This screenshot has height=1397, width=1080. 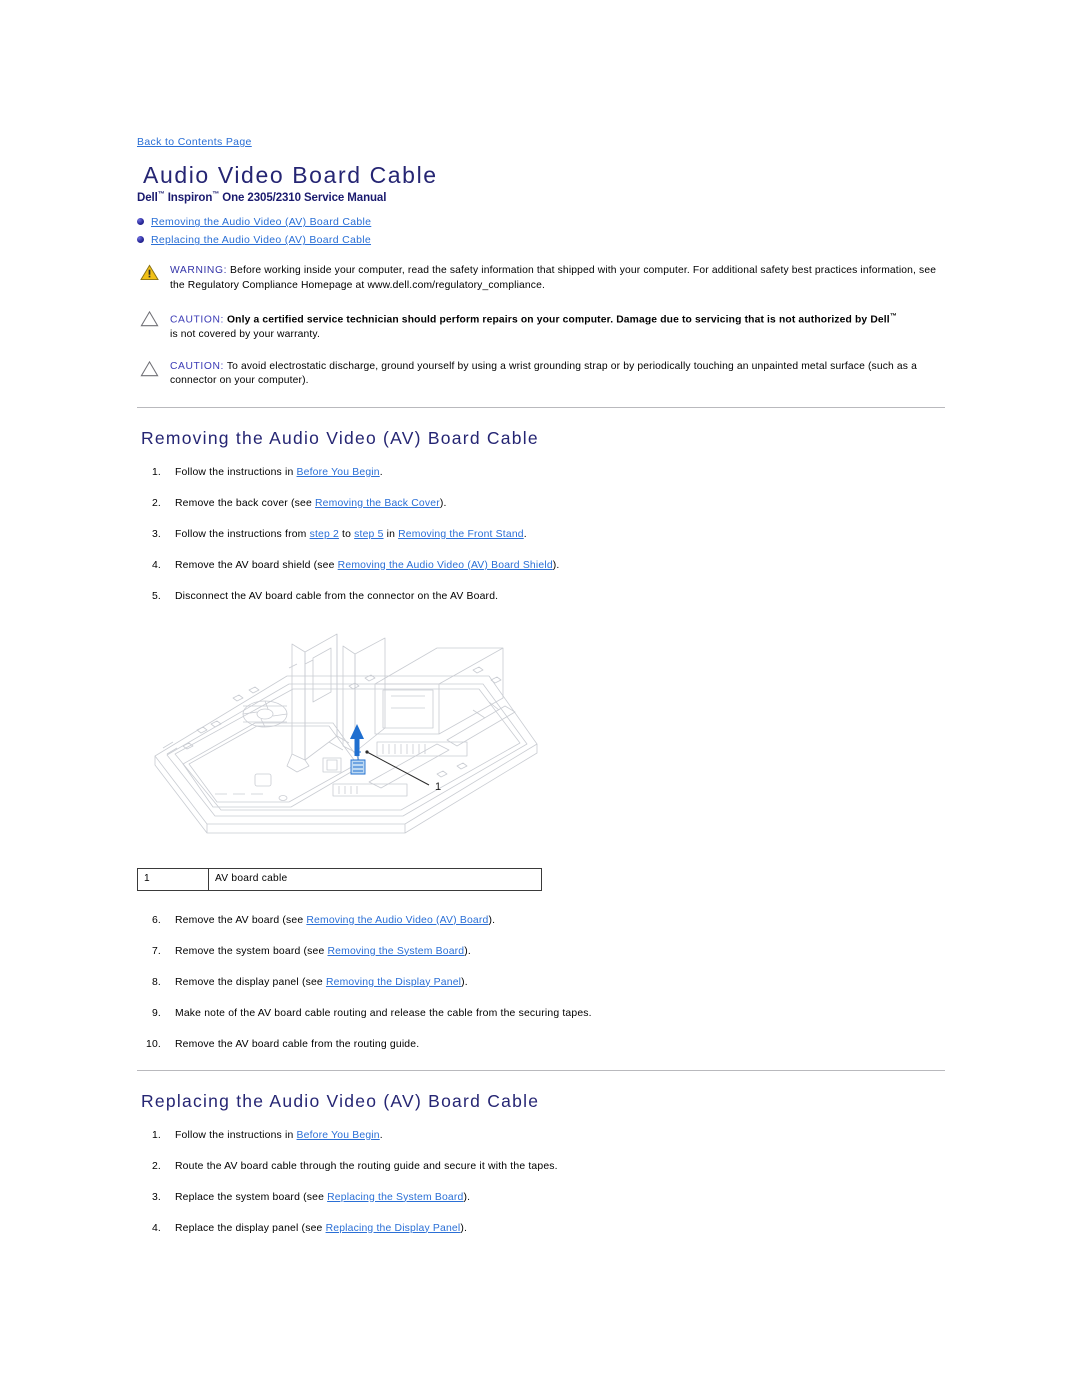 What do you see at coordinates (140, 240) in the screenshot?
I see `bullet-icon` at bounding box center [140, 240].